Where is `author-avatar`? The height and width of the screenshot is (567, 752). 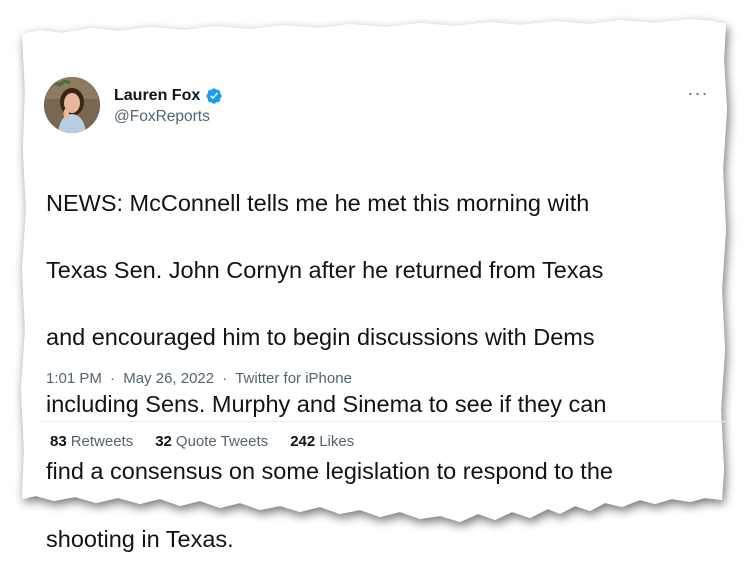 author-avatar is located at coordinates (72, 105).